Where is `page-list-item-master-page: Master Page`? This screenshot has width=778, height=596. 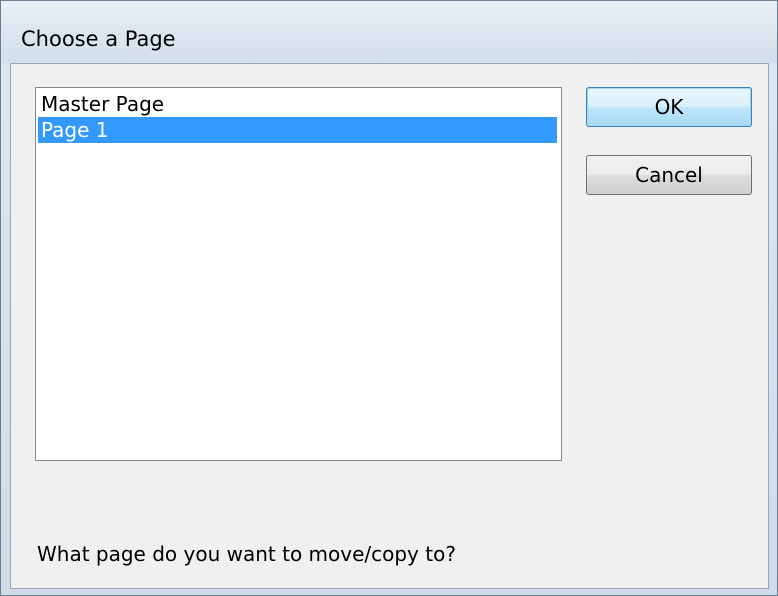
page-list-item-master-page: Master Page is located at coordinates (297, 104).